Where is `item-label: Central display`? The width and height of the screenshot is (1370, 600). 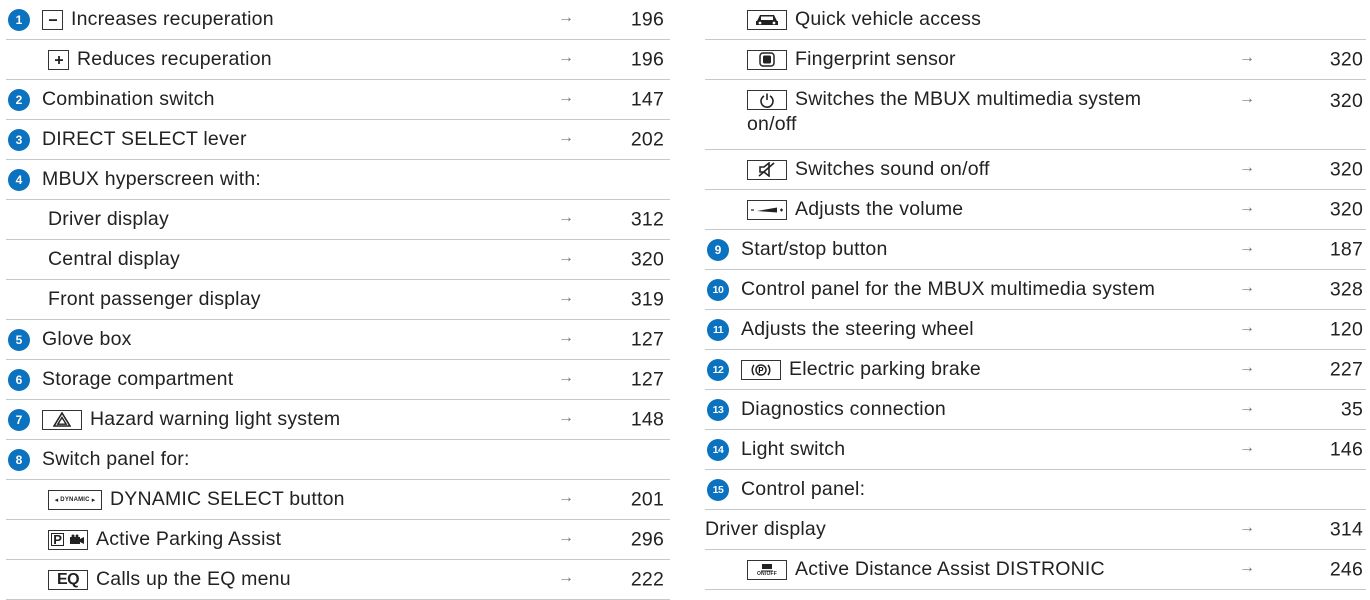 item-label: Central display is located at coordinates (114, 259).